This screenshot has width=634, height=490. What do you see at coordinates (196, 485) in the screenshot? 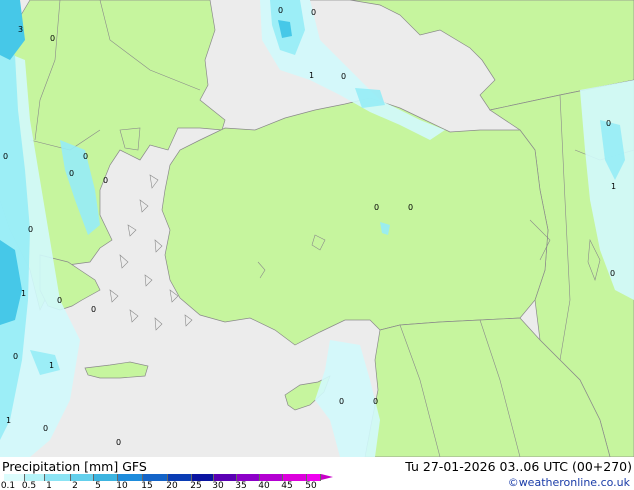
I see `legend-tick-label: 25` at bounding box center [196, 485].